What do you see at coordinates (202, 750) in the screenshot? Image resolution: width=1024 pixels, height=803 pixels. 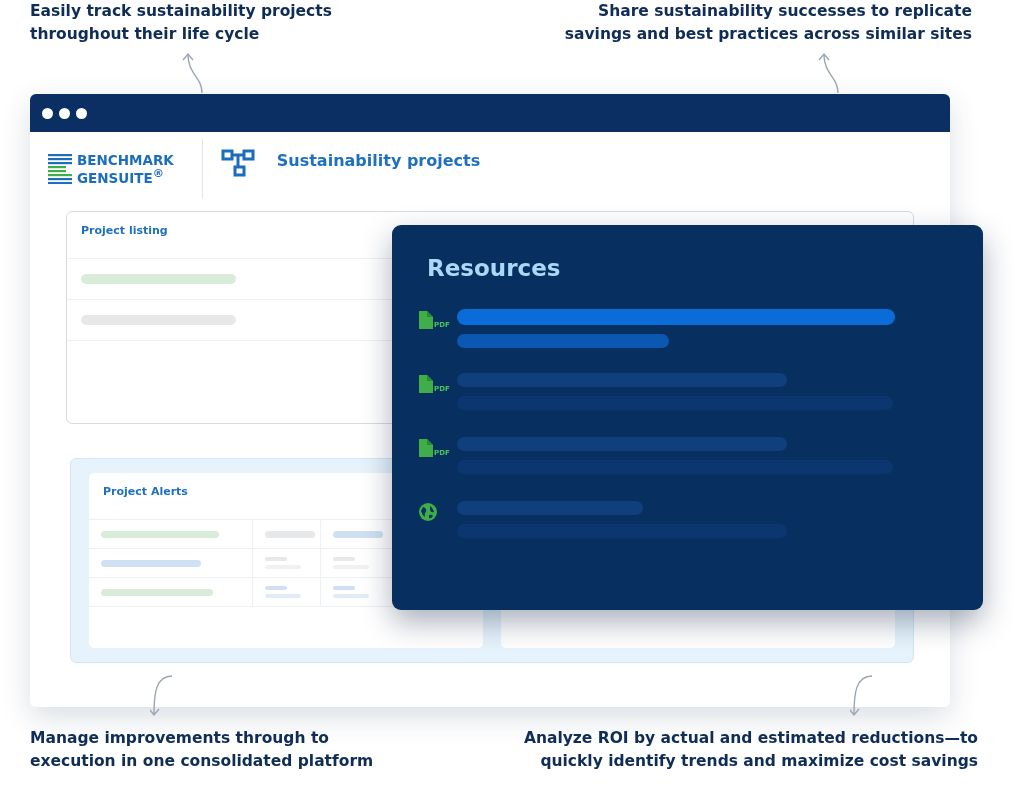 I see `callout-text: Manage improvements through to execution in one consolidated platform` at bounding box center [202, 750].